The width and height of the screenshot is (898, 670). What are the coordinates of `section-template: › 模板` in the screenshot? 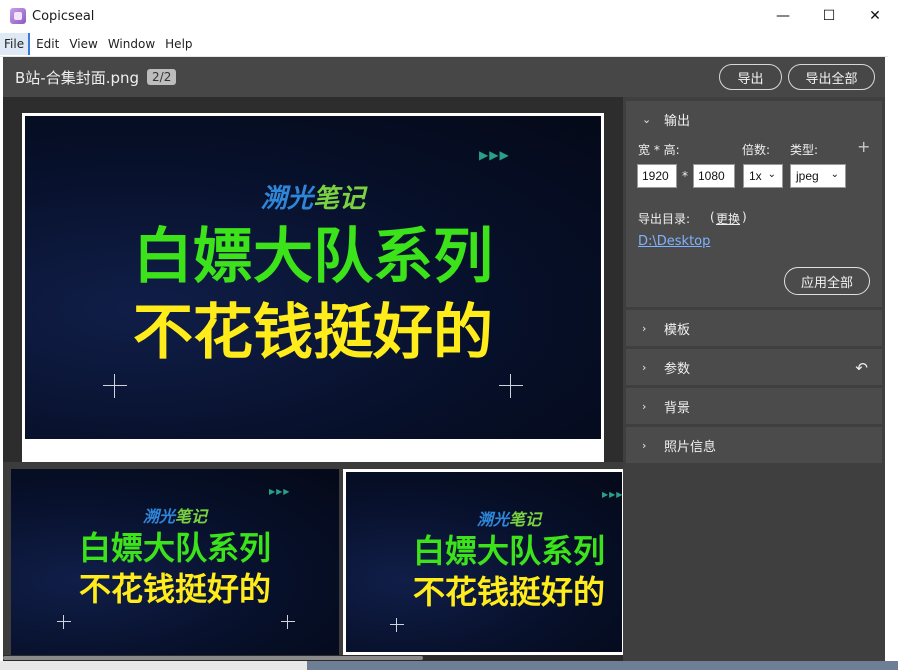 It's located at (754, 328).